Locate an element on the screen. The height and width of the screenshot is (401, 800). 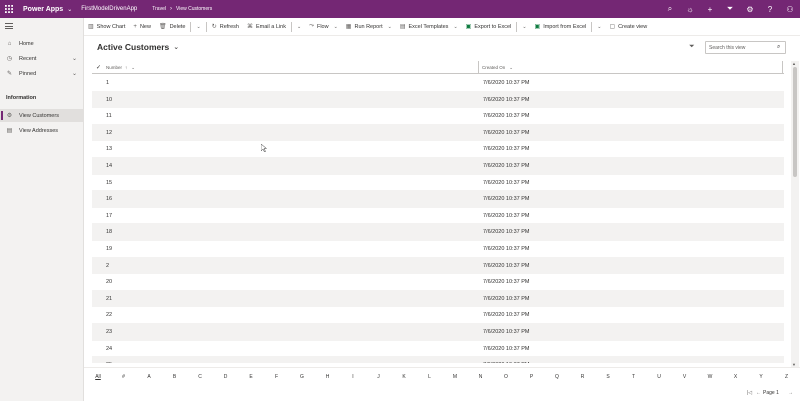
jump-letter: D is located at coordinates (226, 377).